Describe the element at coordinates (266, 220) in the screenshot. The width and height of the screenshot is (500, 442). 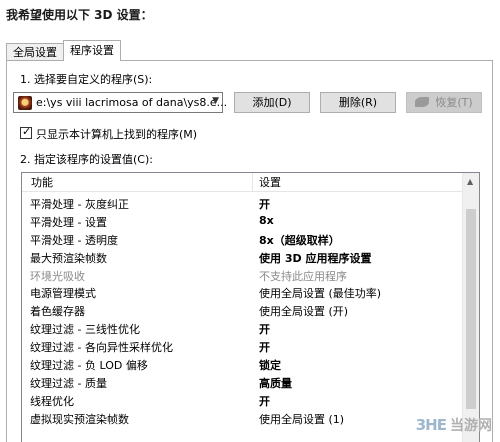
I see `row-setting-value: 8x` at that location.